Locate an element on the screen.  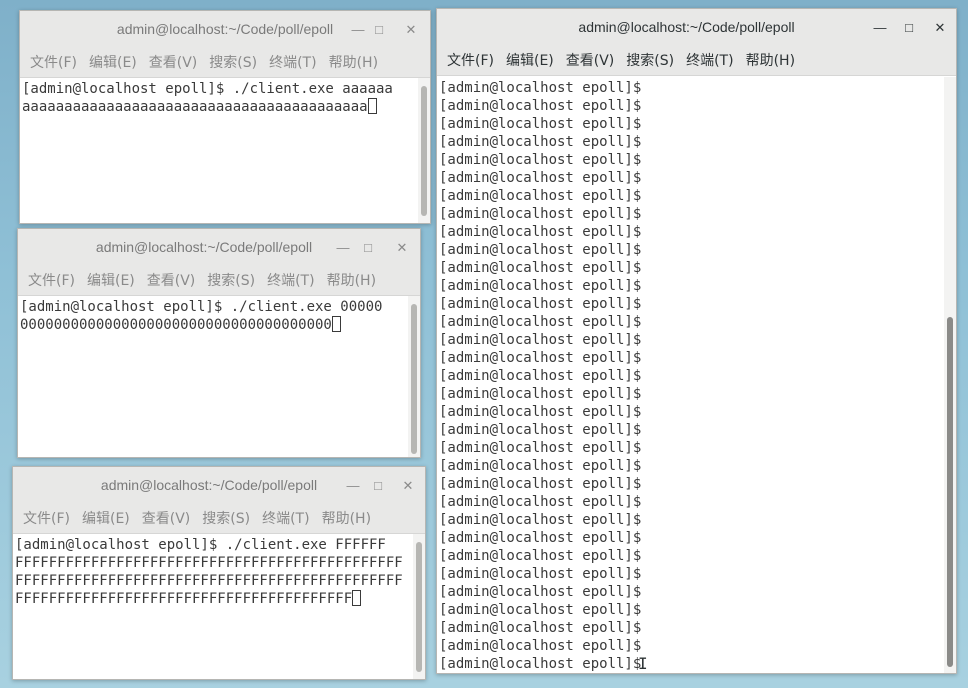
mouse-text-cursor-icon: I is located at coordinates (643, 663).